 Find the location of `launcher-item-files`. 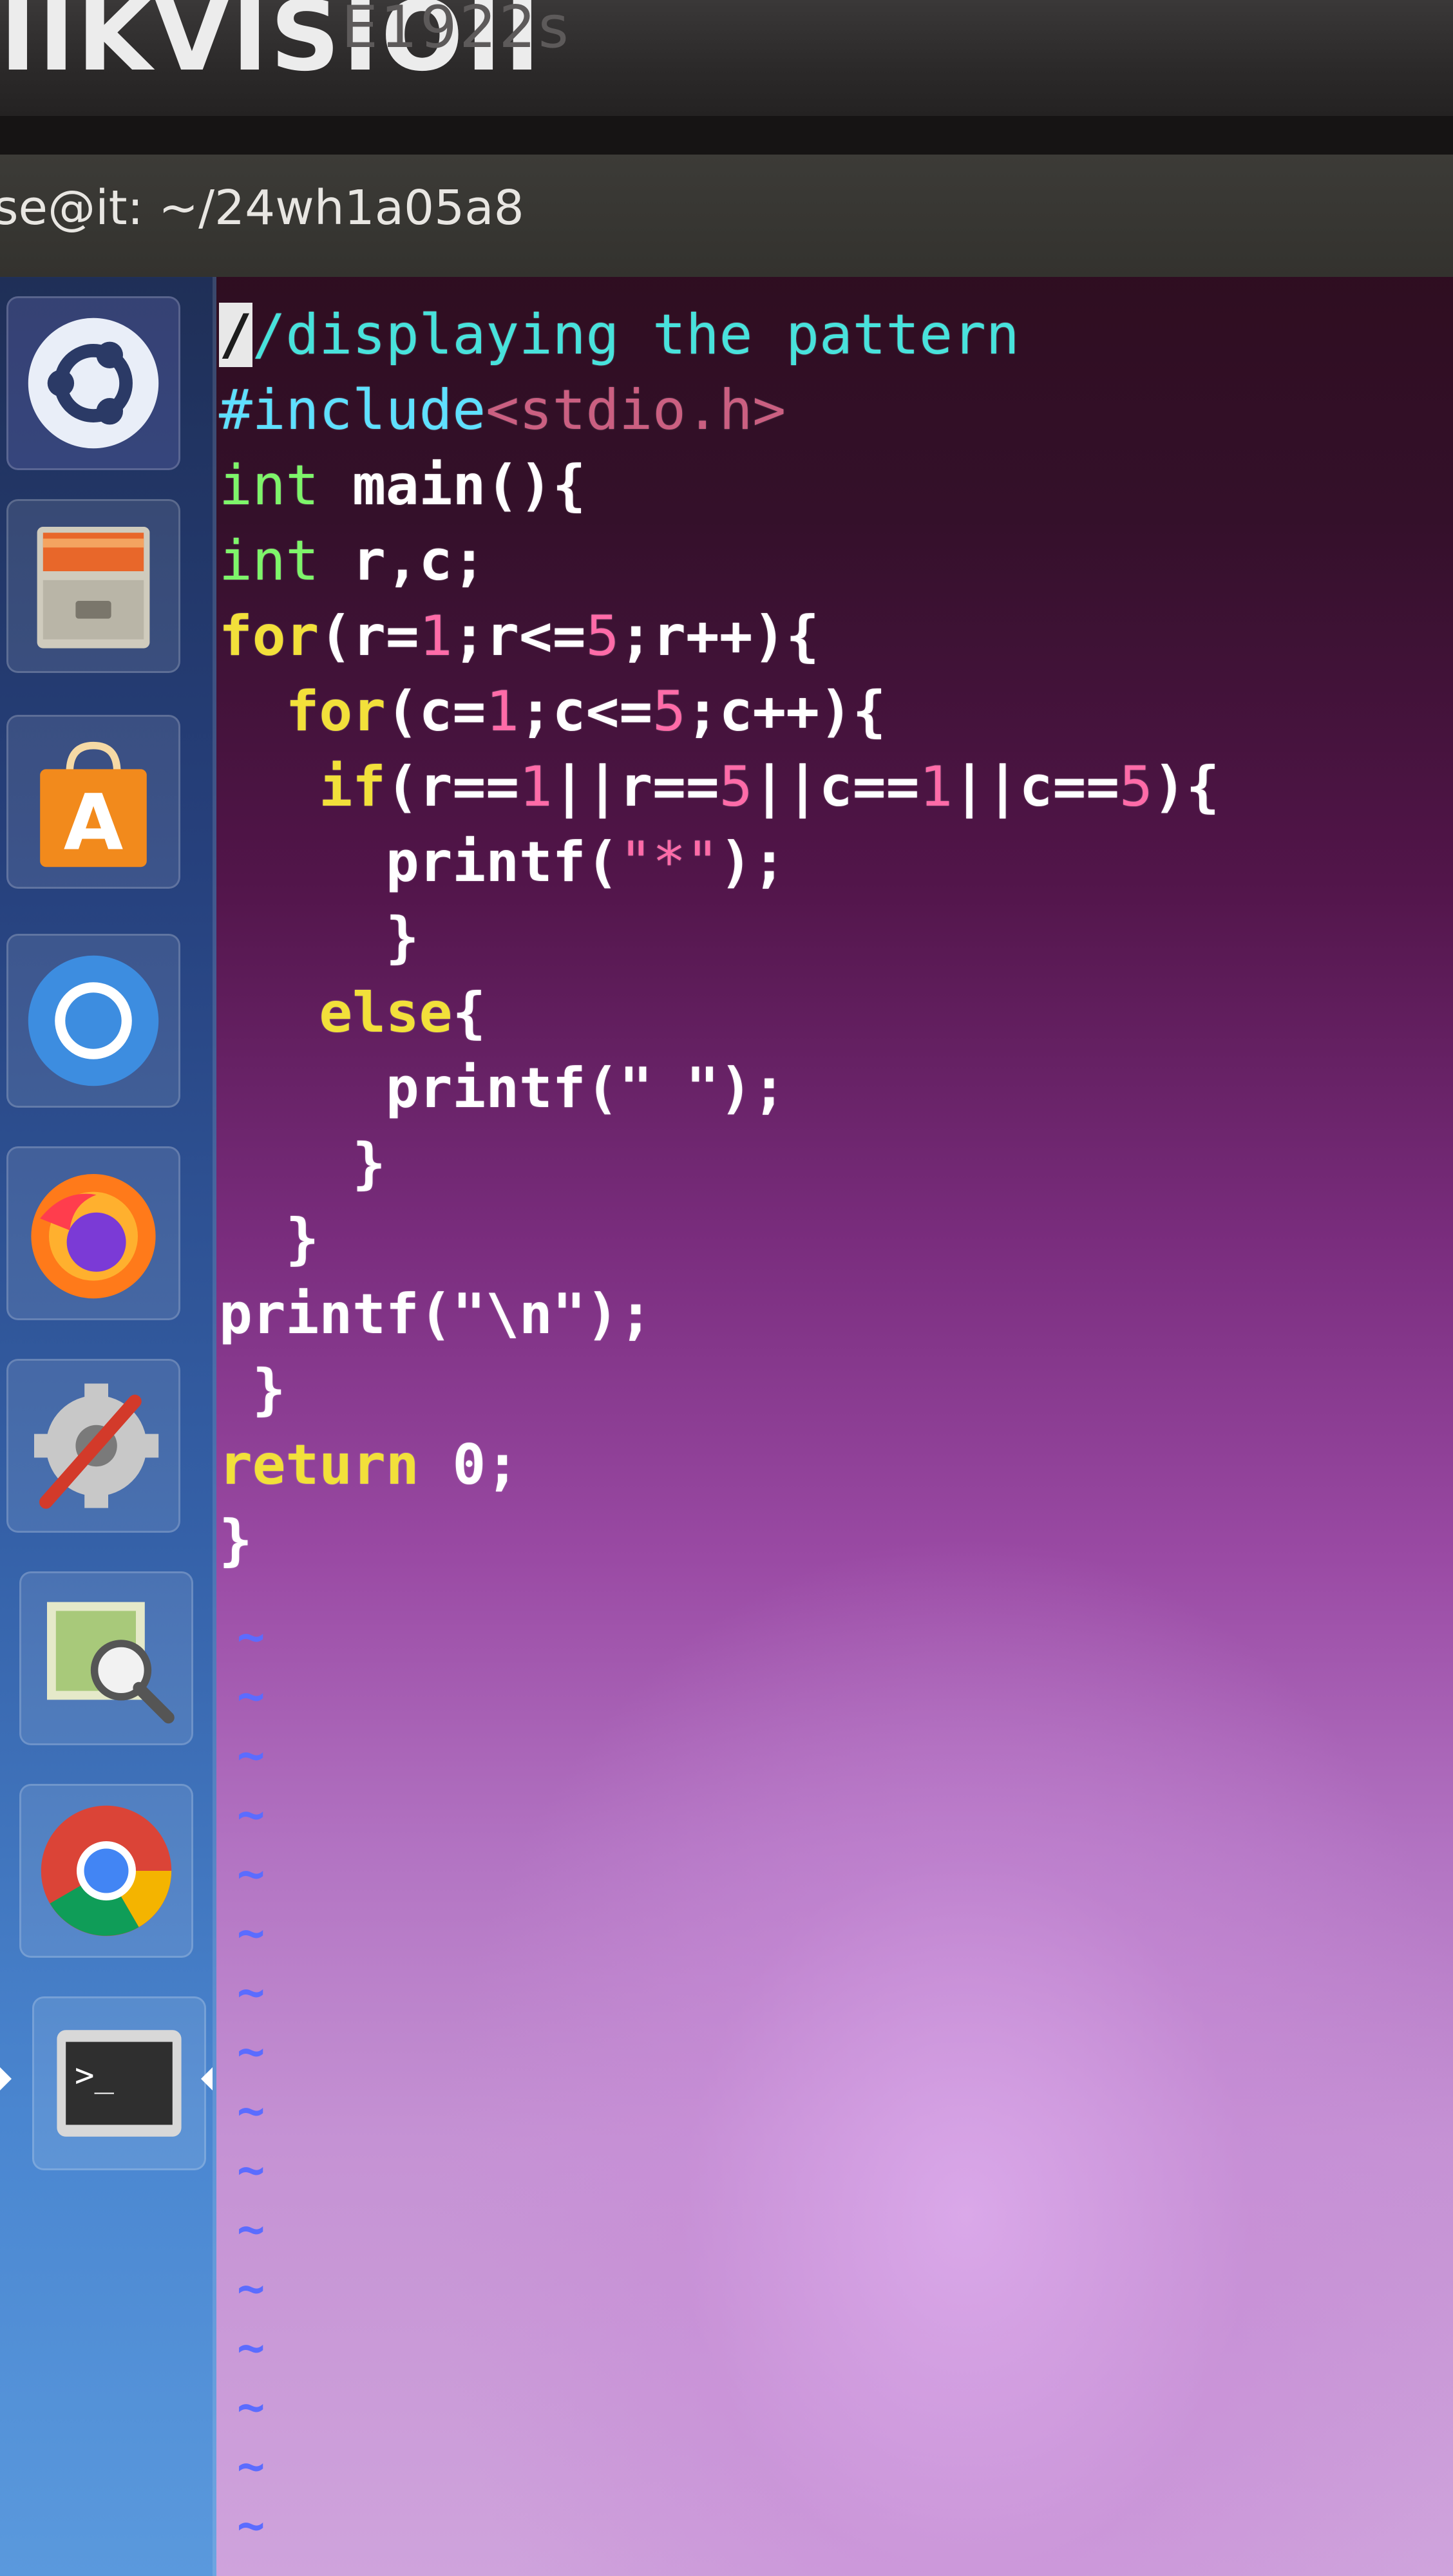

launcher-item-files is located at coordinates (93, 586).